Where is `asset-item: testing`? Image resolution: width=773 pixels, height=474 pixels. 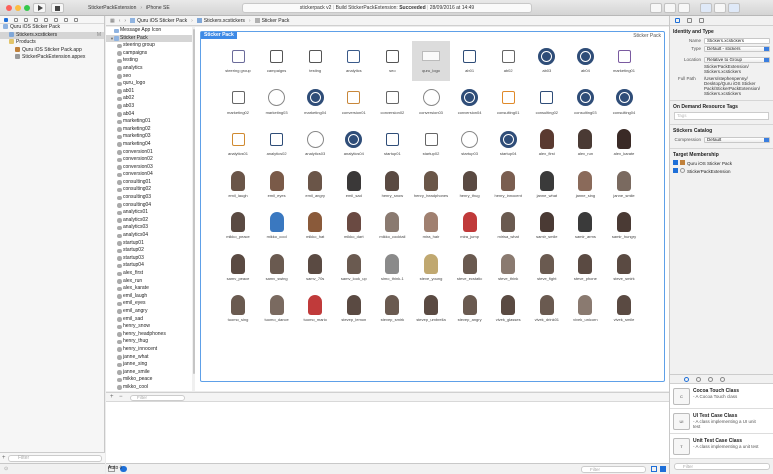 asset-item: testing is located at coordinates (149, 61).